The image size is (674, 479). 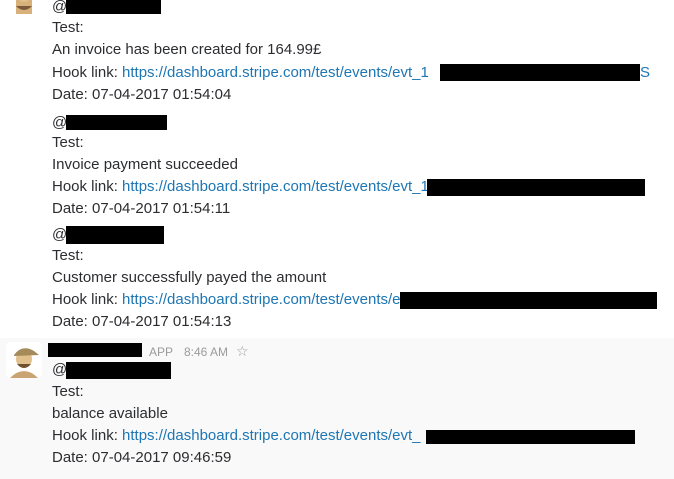 I want to click on avatar, so click(x=24, y=360).